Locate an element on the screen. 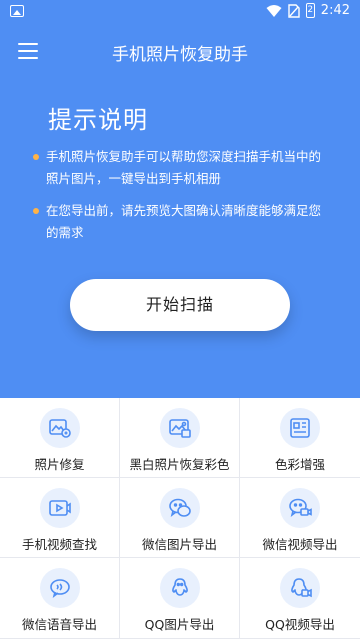 The height and width of the screenshot is (639, 360). feature-label: 手机视频查找 is located at coordinates (59, 544).